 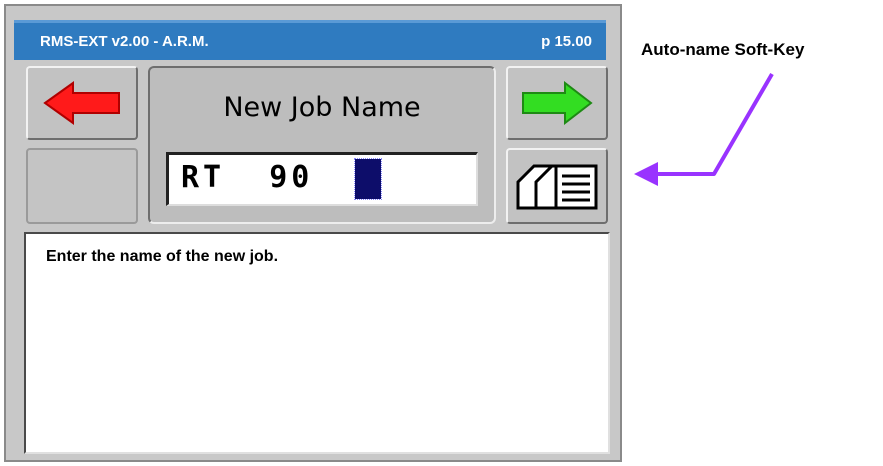 I want to click on job-name-value: RT 90, so click(x=247, y=177).